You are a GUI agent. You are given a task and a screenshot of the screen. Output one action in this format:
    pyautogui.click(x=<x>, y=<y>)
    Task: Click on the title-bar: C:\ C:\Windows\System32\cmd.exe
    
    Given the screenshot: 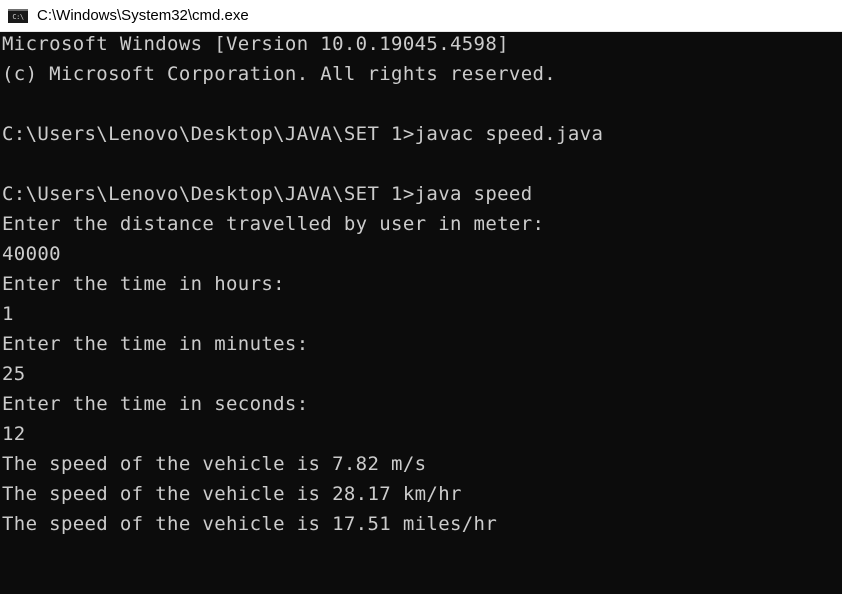 What is the action you would take?
    pyautogui.click(x=421, y=16)
    